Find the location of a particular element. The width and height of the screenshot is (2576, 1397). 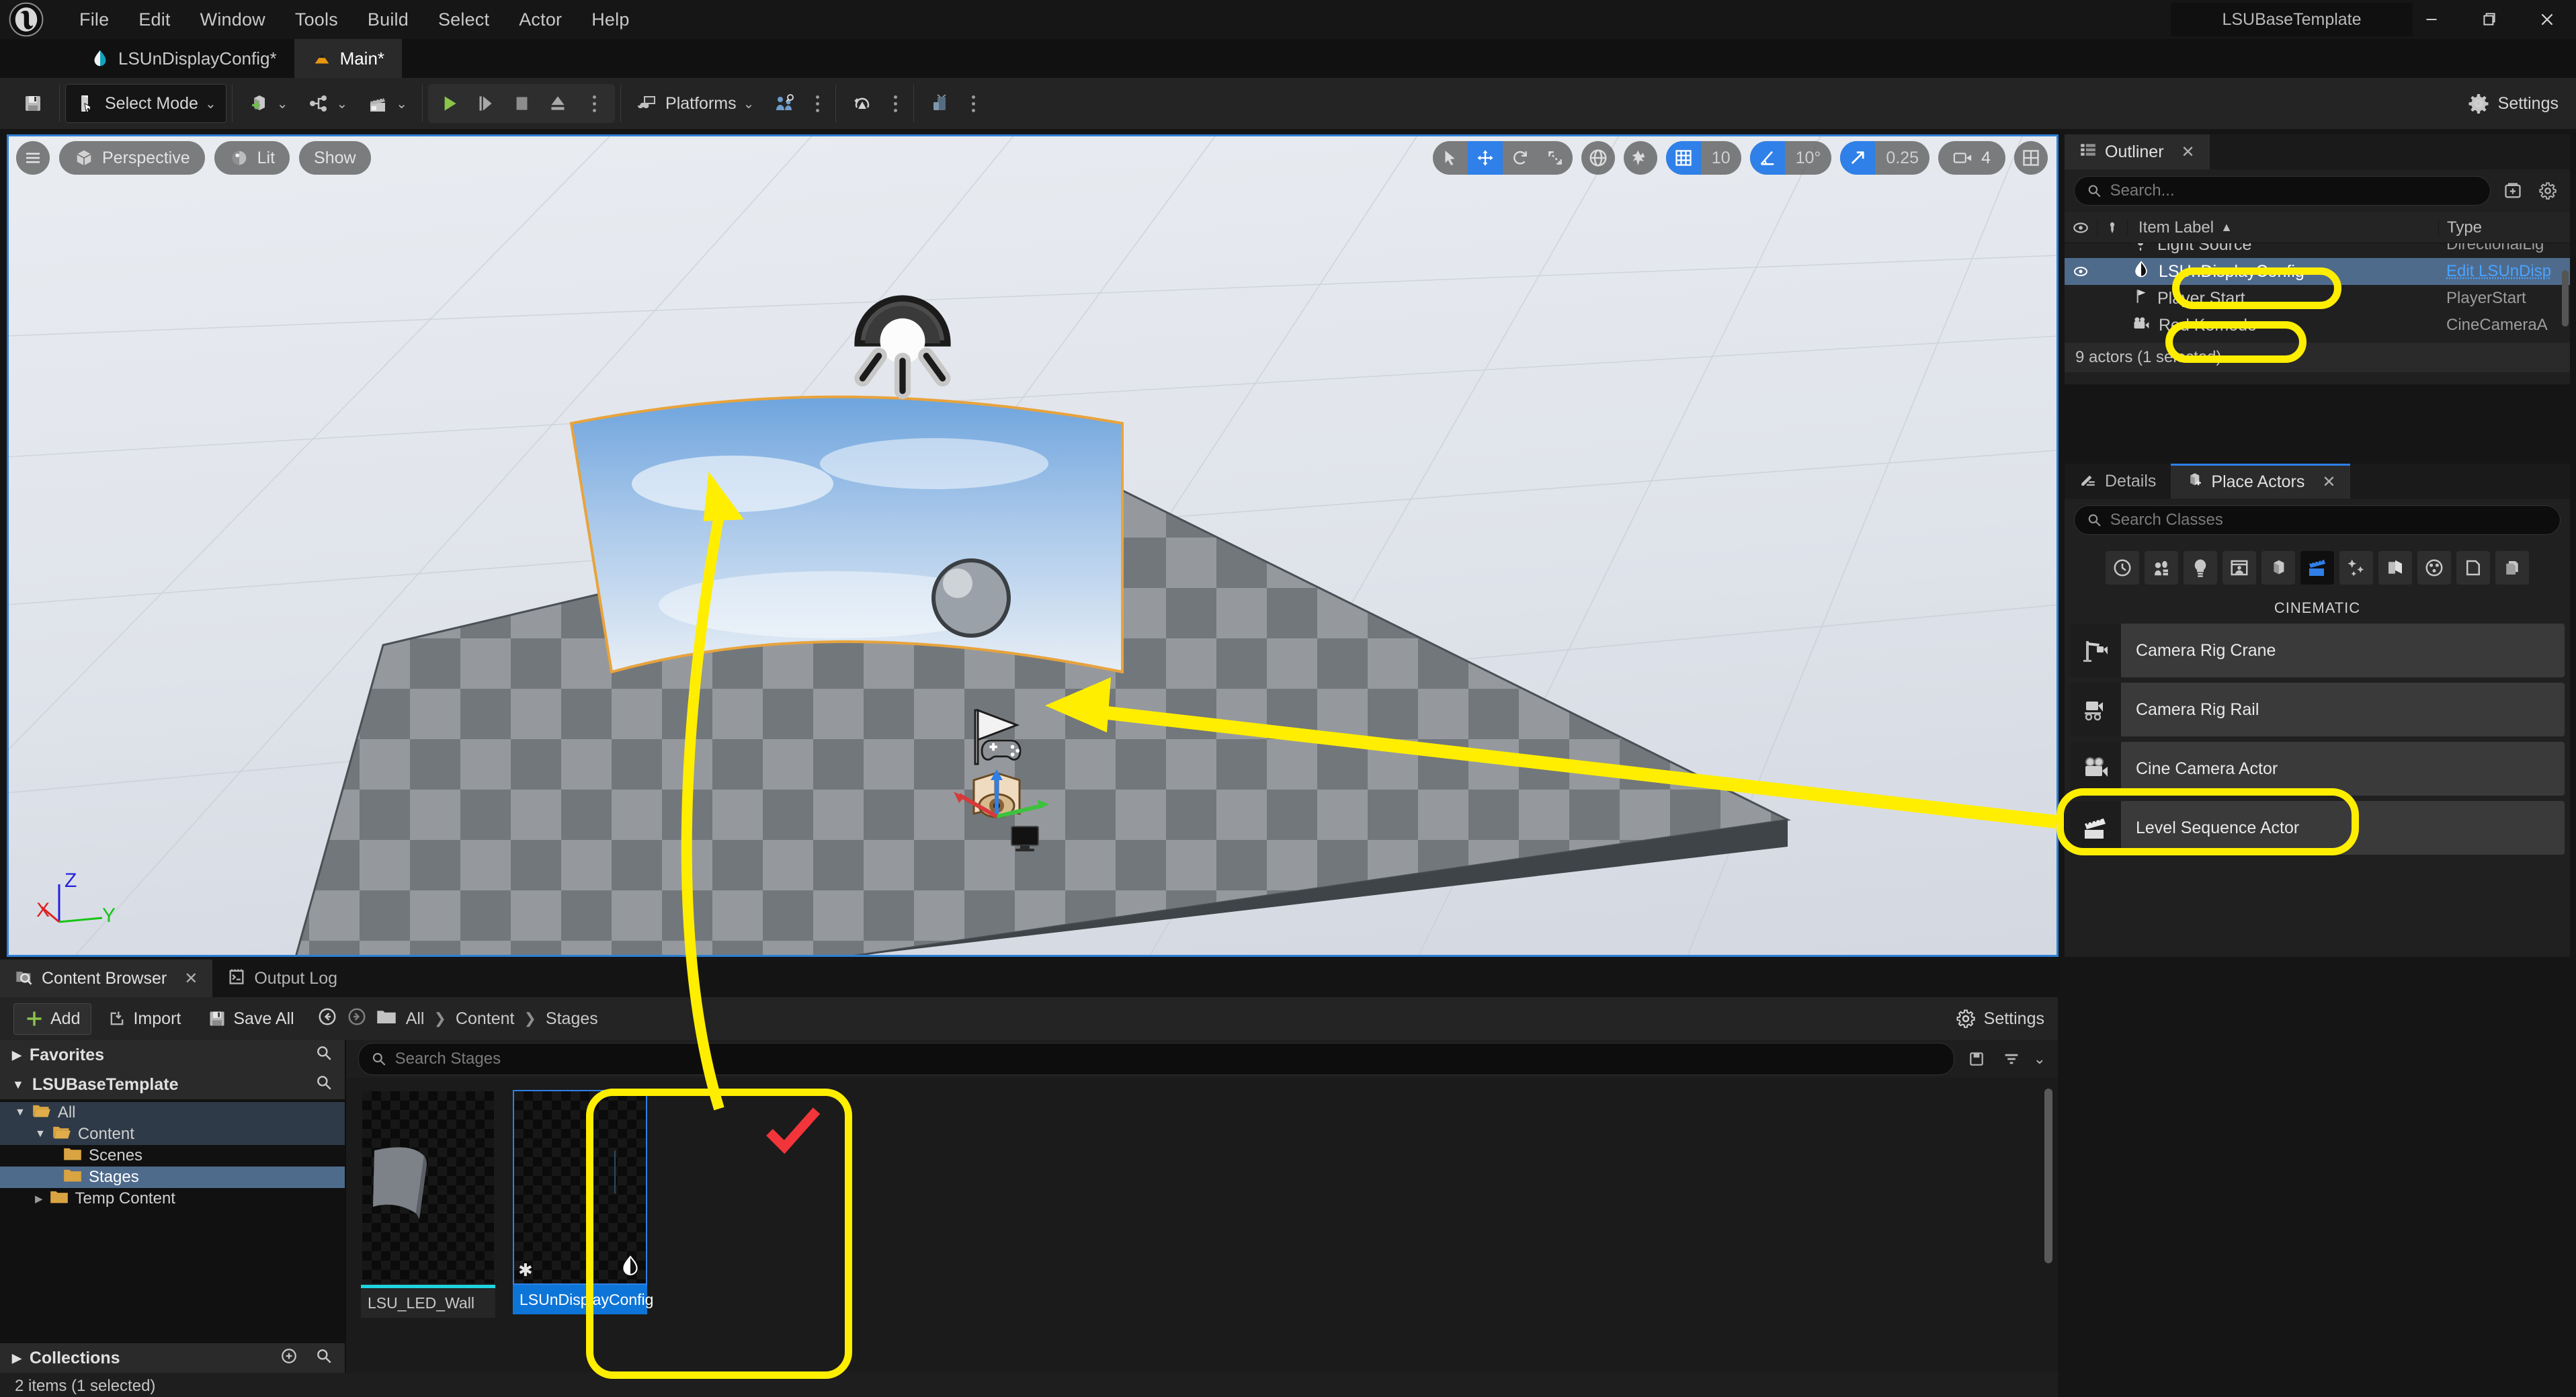

eject-button is located at coordinates (558, 103).